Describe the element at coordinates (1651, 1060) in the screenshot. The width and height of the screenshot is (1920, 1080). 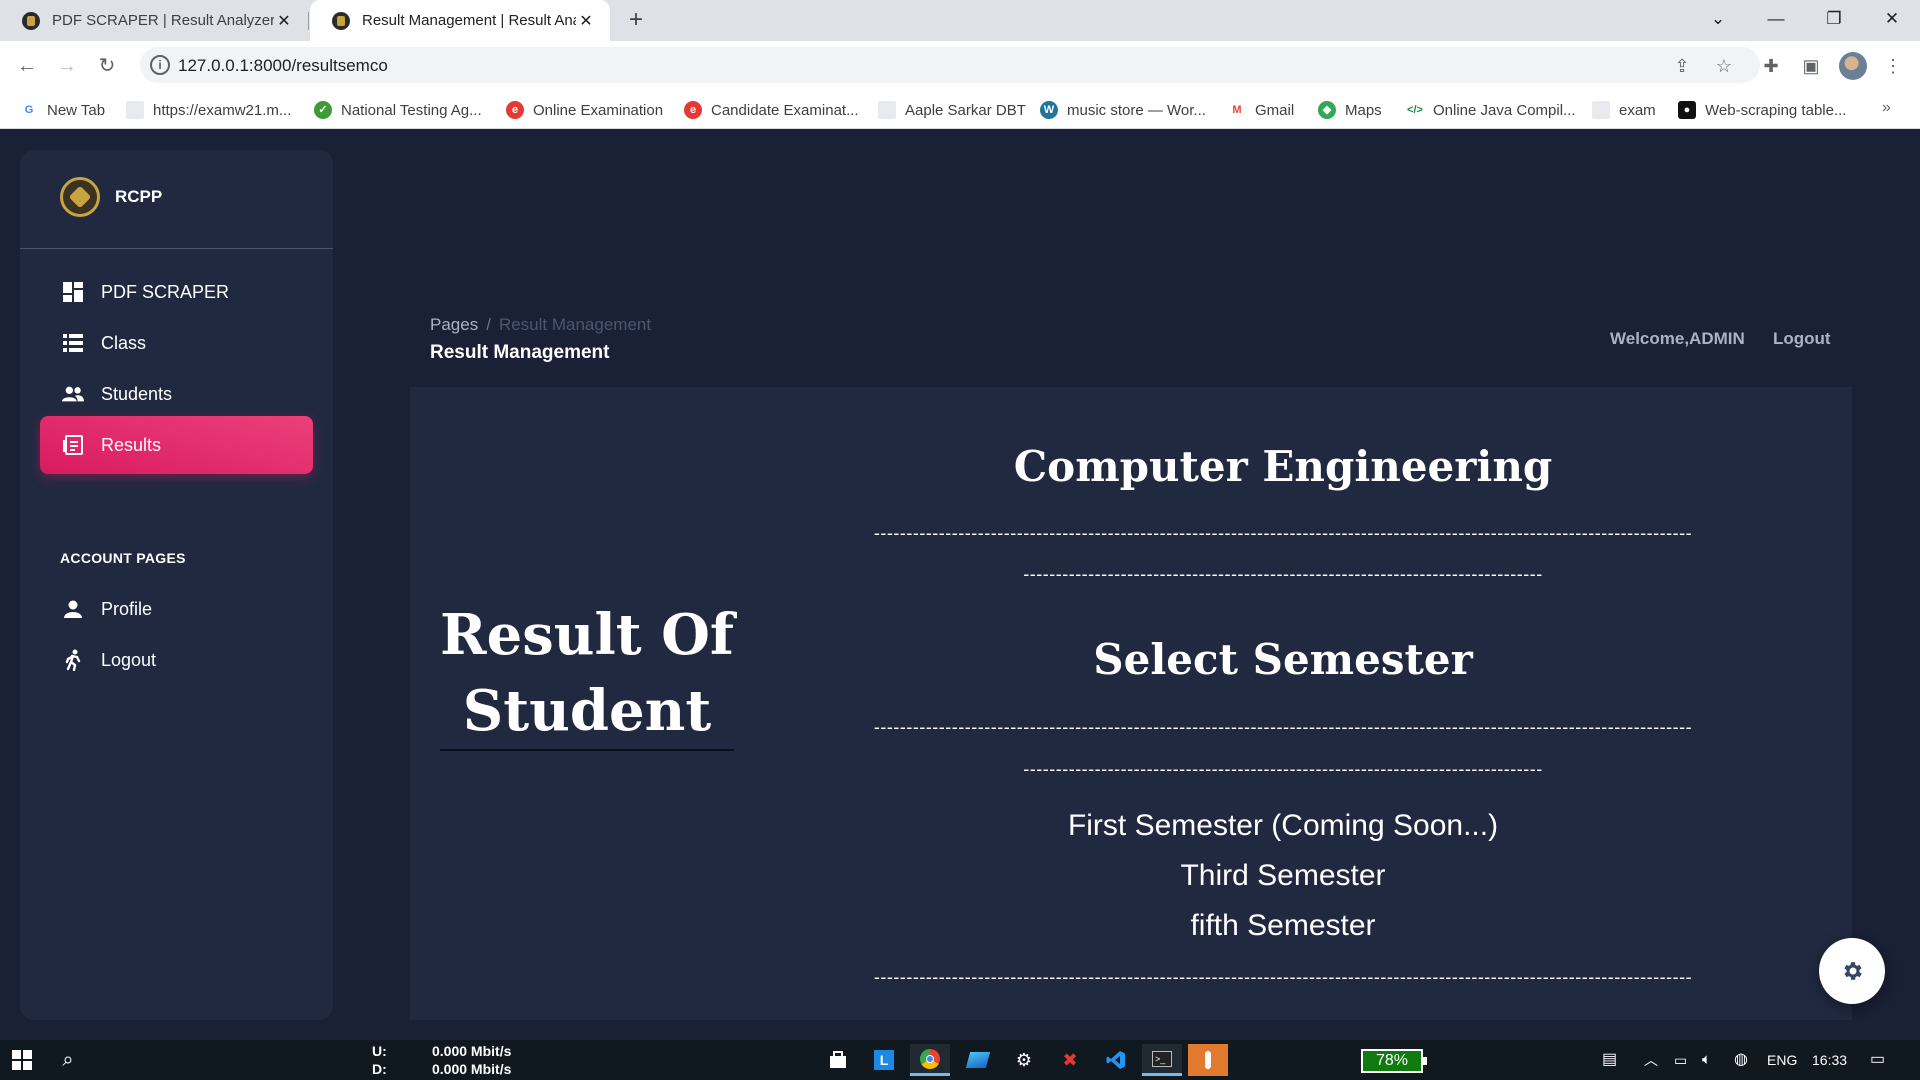
I see `chevron-up-icon: ︿` at that location.